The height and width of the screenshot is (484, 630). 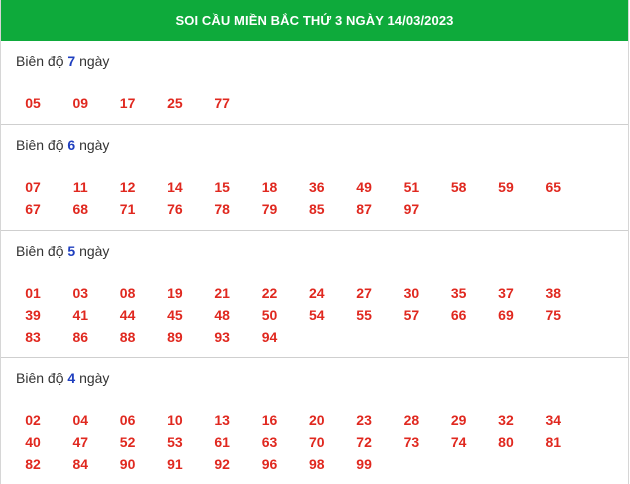 I want to click on lottery-number: 68, so click(x=80, y=209).